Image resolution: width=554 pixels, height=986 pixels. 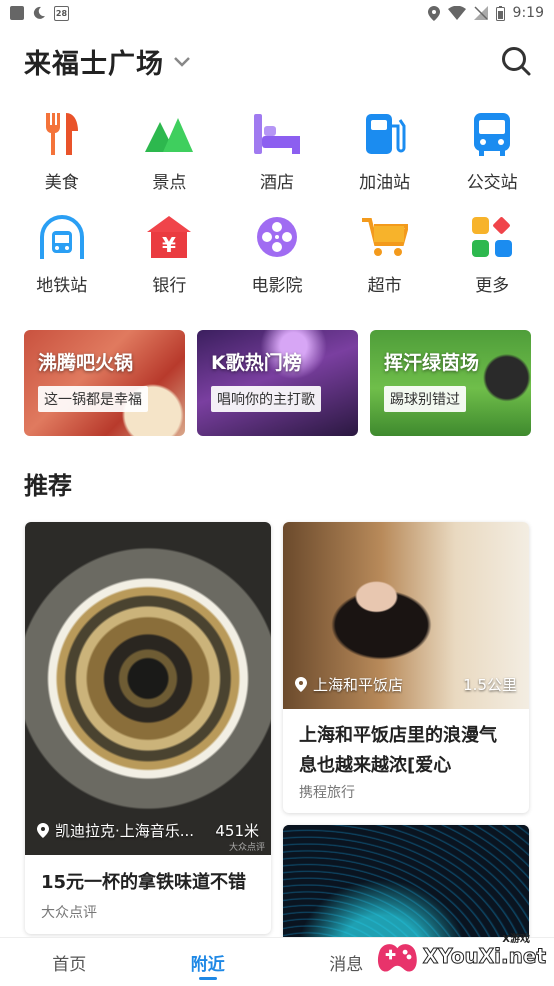 What do you see at coordinates (93, 399) in the screenshot?
I see `banner-subtitle: 这一锅都是幸福` at bounding box center [93, 399].